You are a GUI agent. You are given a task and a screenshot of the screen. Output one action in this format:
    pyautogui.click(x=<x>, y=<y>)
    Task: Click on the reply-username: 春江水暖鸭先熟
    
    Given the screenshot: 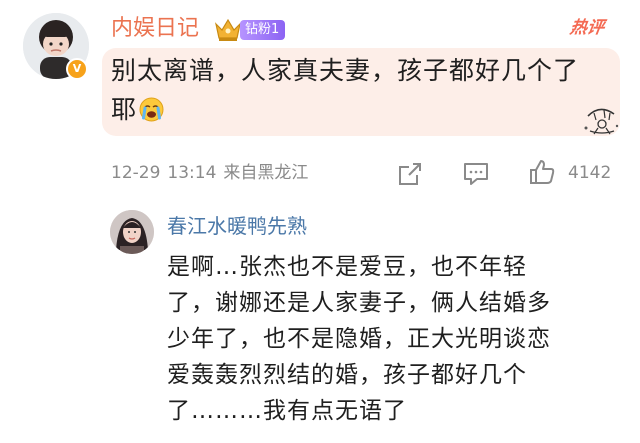 What is the action you would take?
    pyautogui.click(x=237, y=226)
    